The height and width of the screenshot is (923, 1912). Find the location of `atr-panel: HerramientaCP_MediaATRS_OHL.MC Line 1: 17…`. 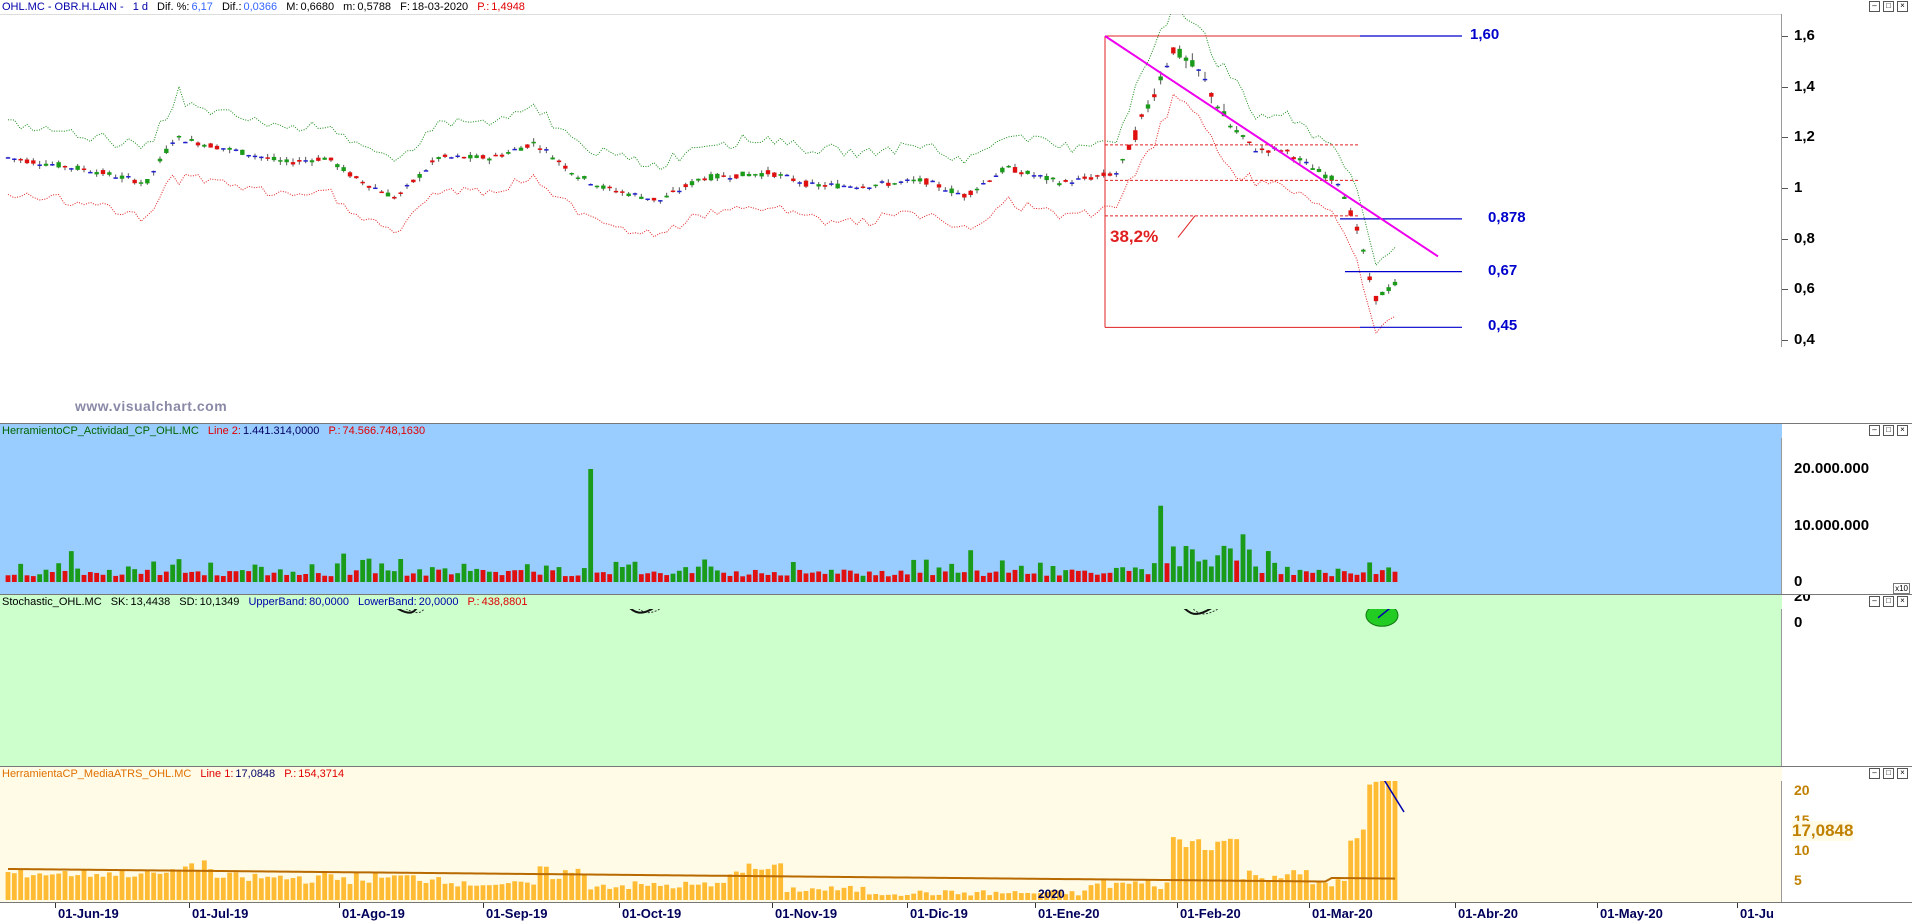

atr-panel: HerramientaCP_MediaATRS_OHL.MC Line 1: 17… is located at coordinates (956, 834).